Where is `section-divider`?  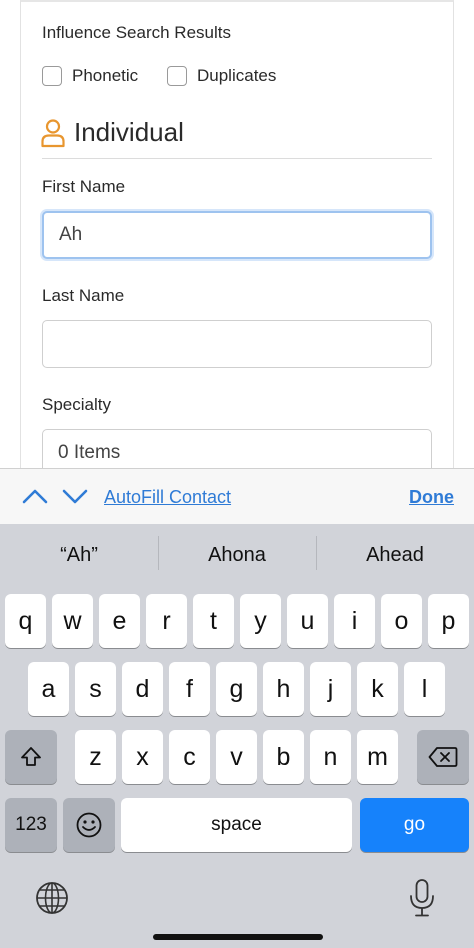 section-divider is located at coordinates (237, 158).